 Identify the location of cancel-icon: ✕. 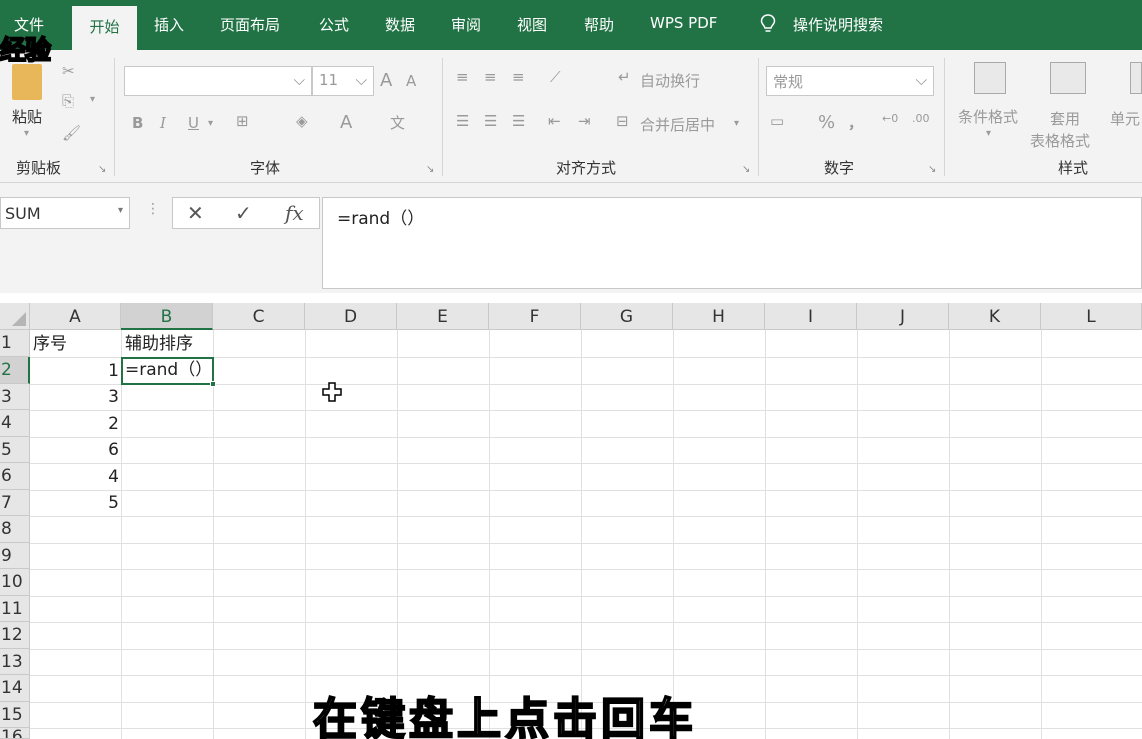
(195, 213).